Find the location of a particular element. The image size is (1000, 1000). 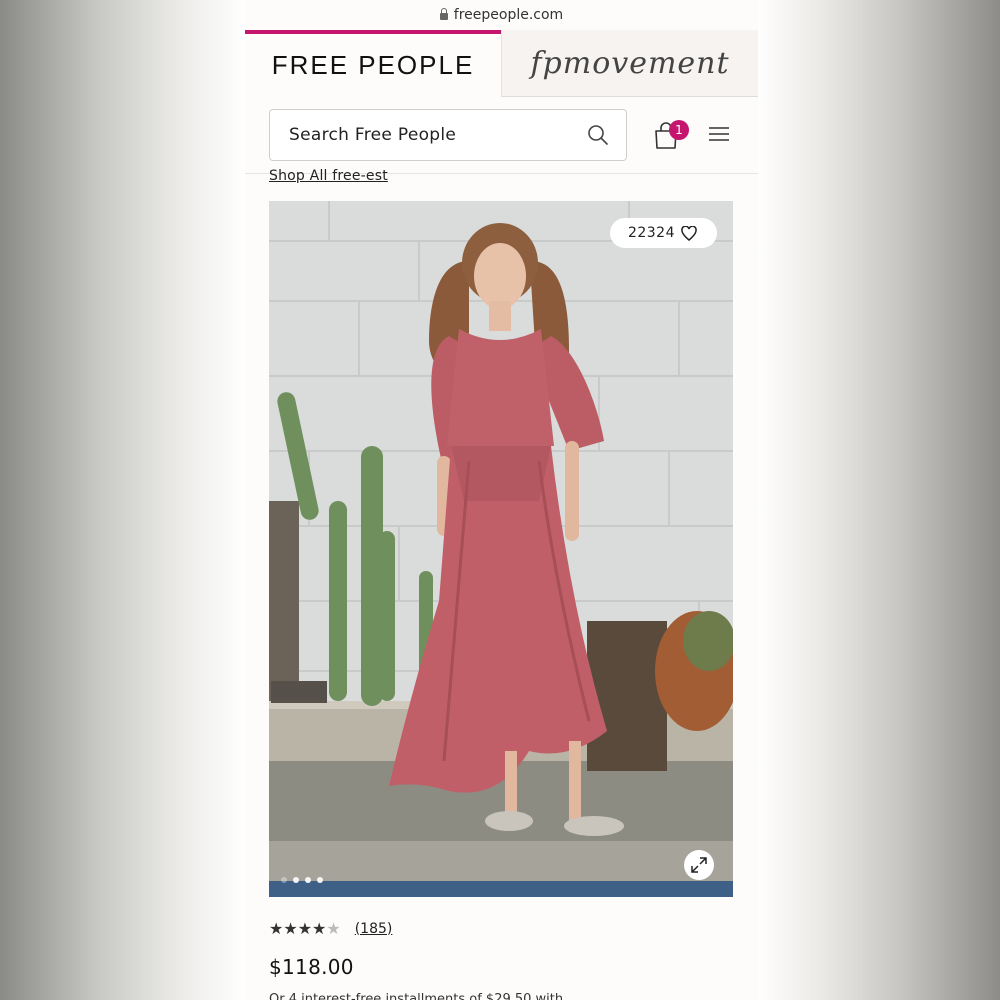

product-rating: ★★★★ ★ (185) is located at coordinates (330, 928).